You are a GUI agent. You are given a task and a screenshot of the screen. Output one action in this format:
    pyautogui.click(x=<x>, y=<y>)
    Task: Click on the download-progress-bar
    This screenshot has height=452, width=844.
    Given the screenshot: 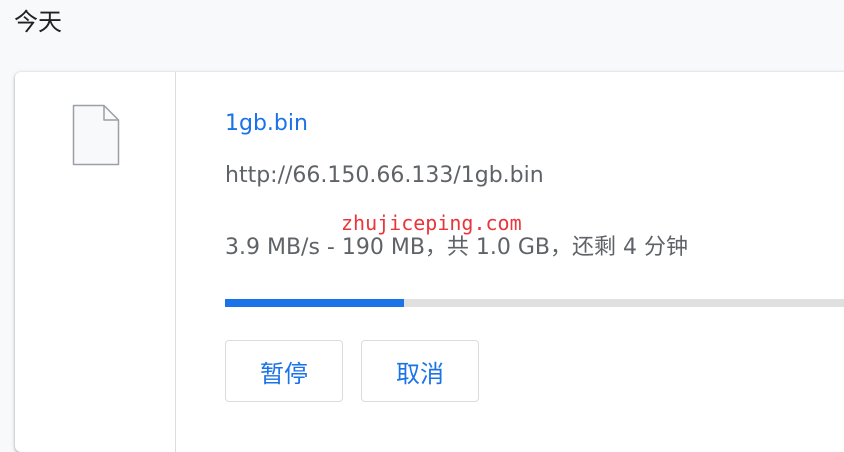 What is the action you would take?
    pyautogui.click(x=534, y=303)
    